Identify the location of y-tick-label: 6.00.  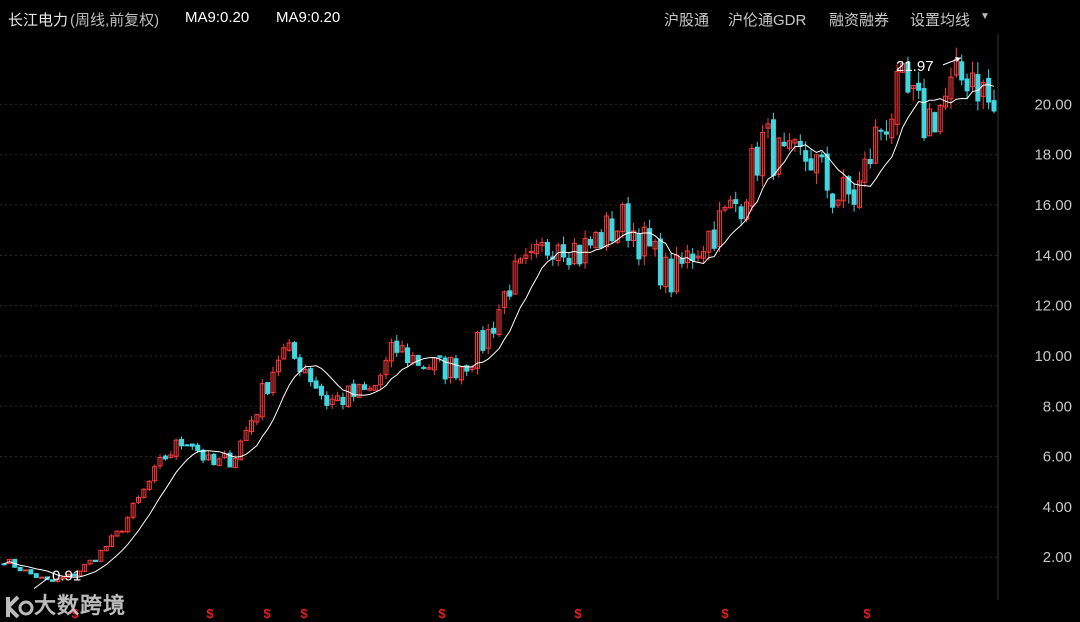
(1057, 457).